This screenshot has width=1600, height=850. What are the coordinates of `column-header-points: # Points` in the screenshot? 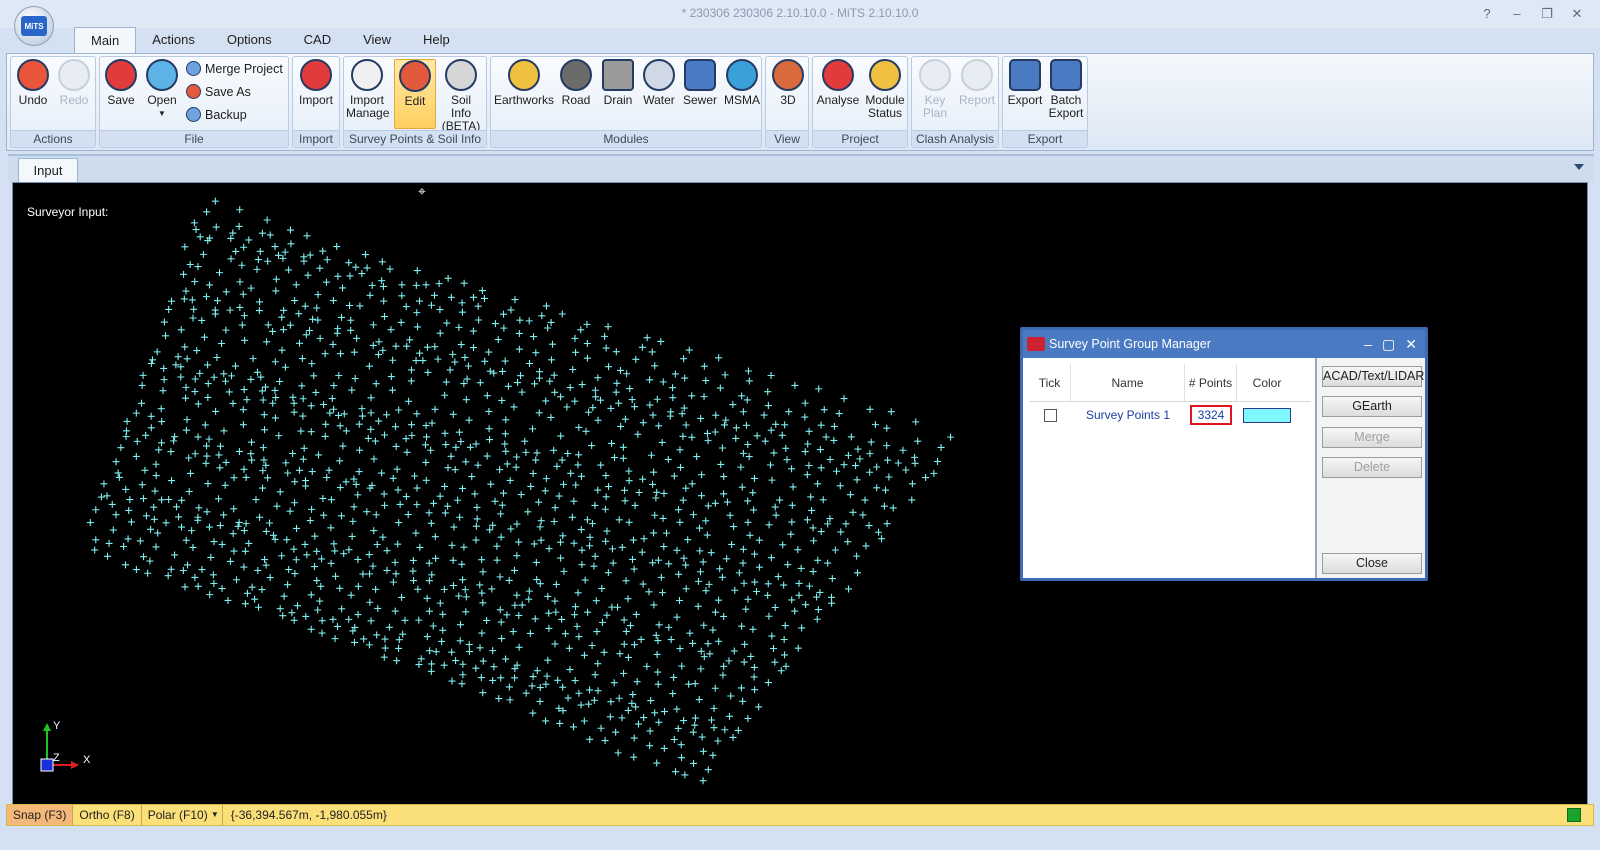 It's located at (1211, 382).